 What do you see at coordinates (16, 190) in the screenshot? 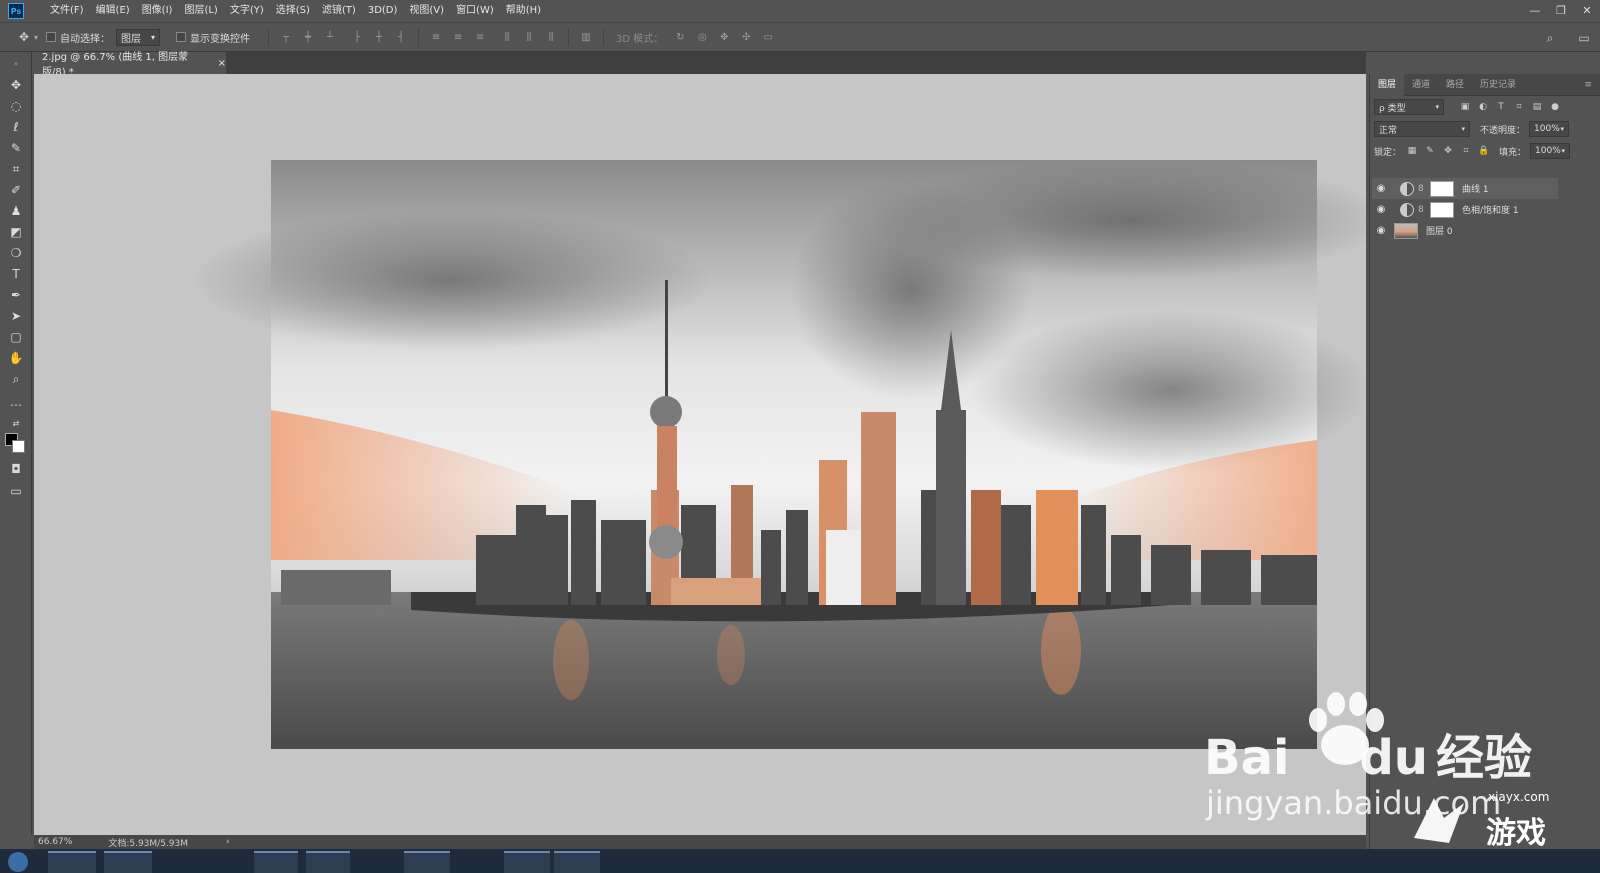
I see `brush-tool-icon: ✐` at bounding box center [16, 190].